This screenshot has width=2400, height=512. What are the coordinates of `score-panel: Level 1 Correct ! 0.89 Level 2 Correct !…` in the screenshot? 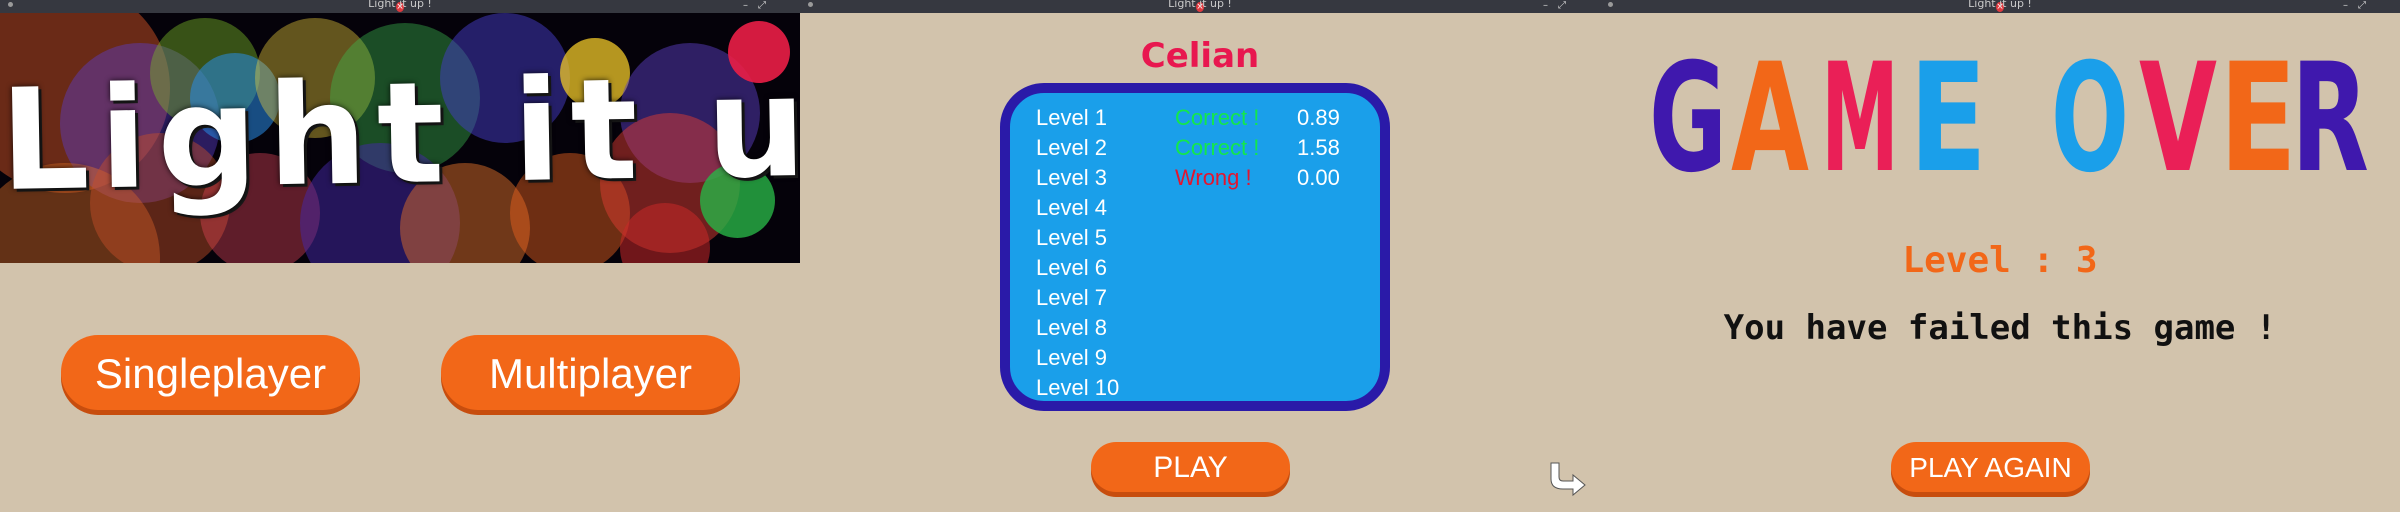 It's located at (1195, 247).